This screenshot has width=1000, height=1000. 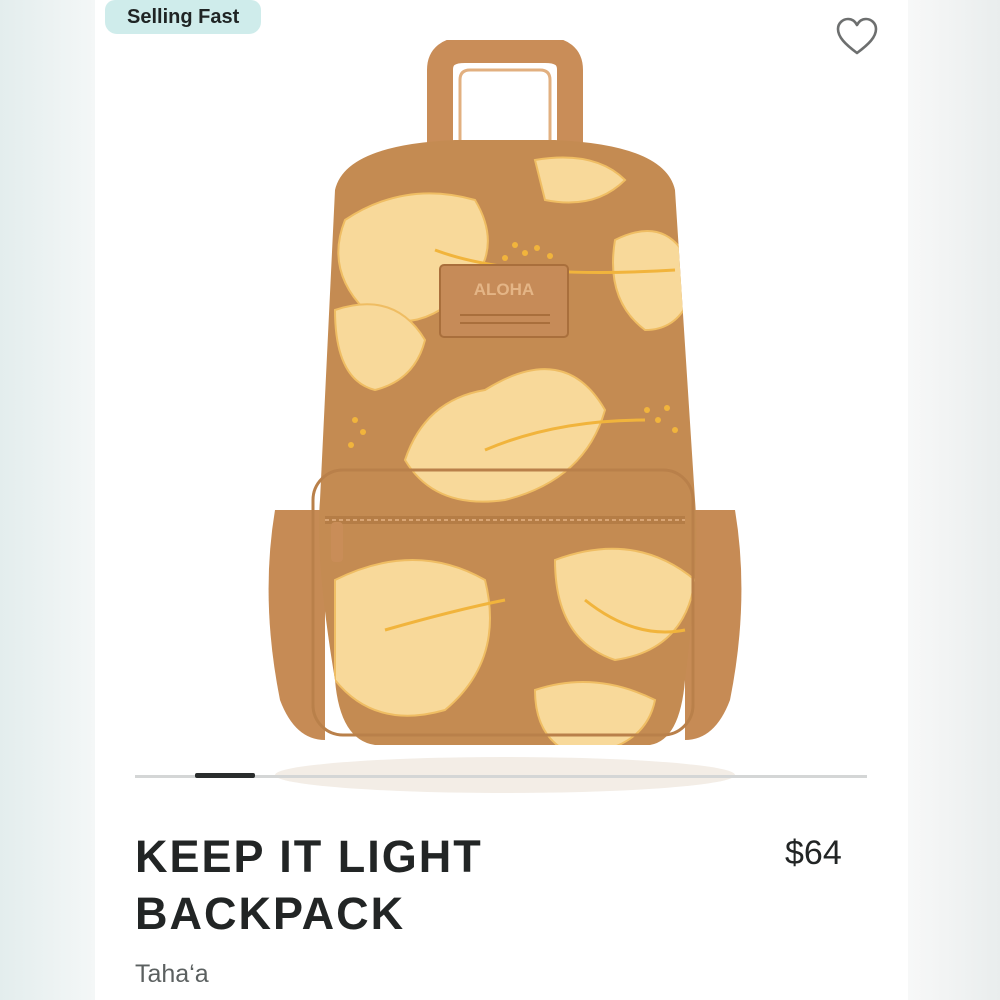 I want to click on logo-patch: ALOHA, so click(x=504, y=301).